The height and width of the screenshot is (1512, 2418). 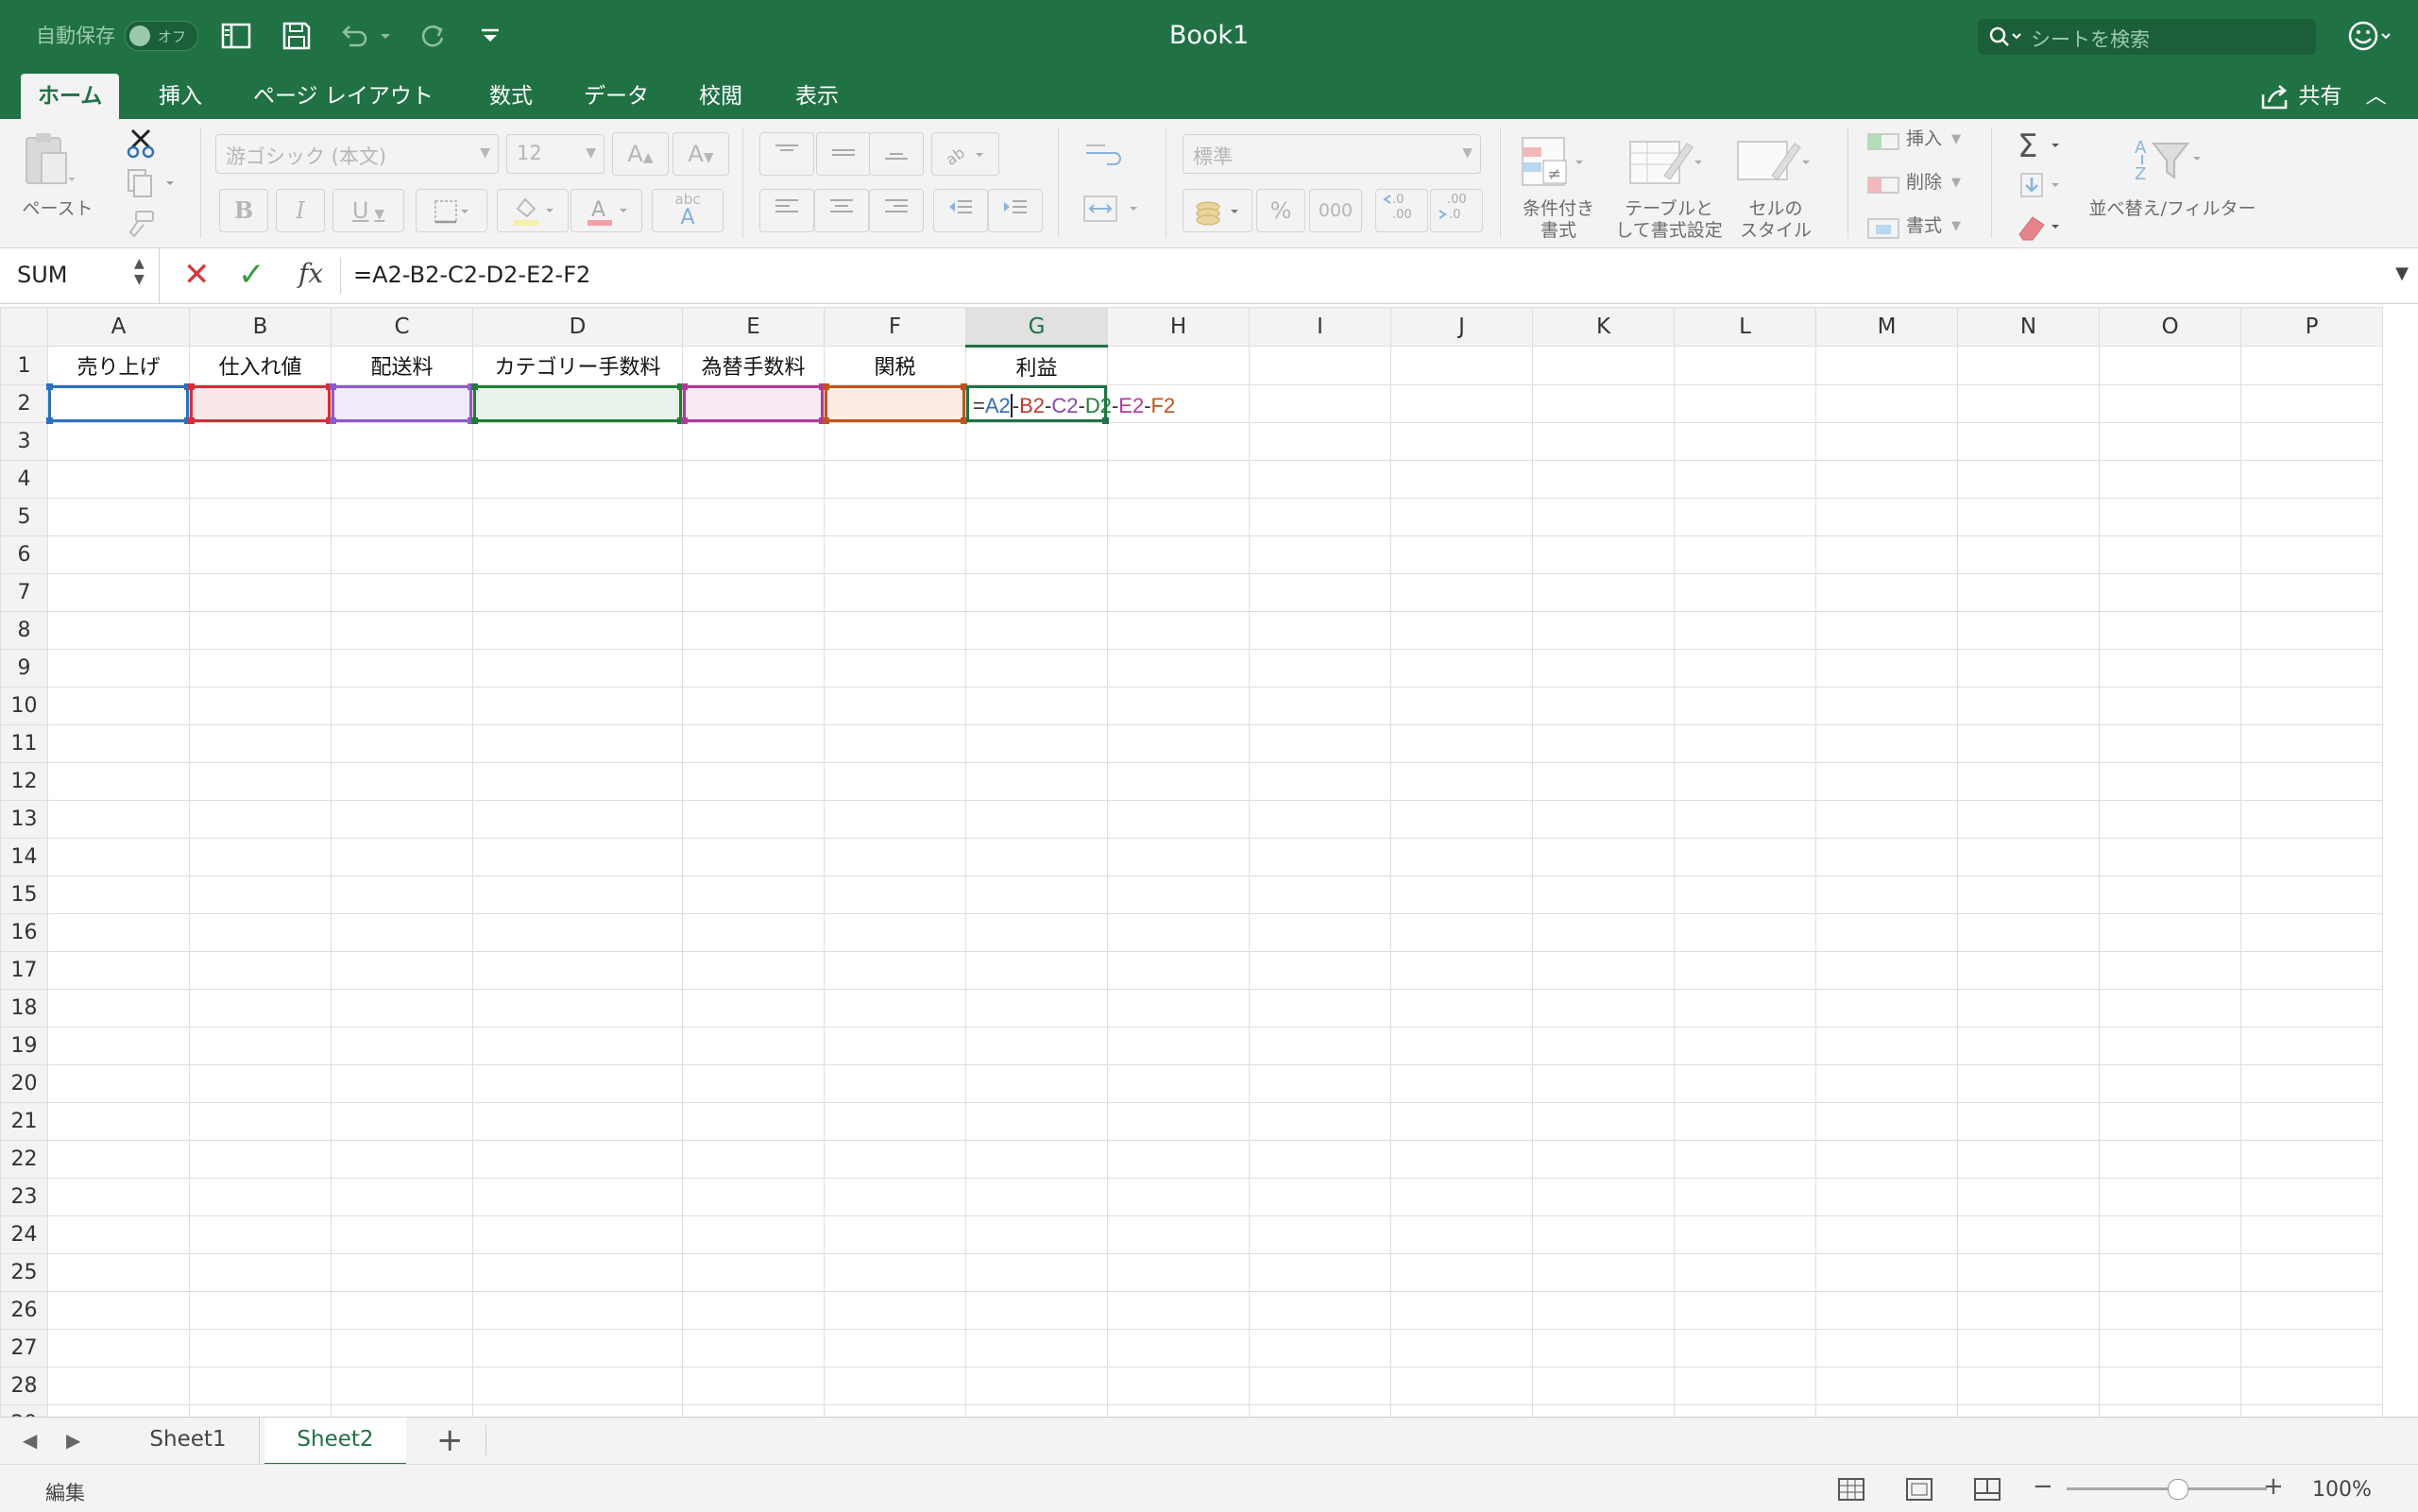 What do you see at coordinates (753, 706) in the screenshot?
I see `cell-e10` at bounding box center [753, 706].